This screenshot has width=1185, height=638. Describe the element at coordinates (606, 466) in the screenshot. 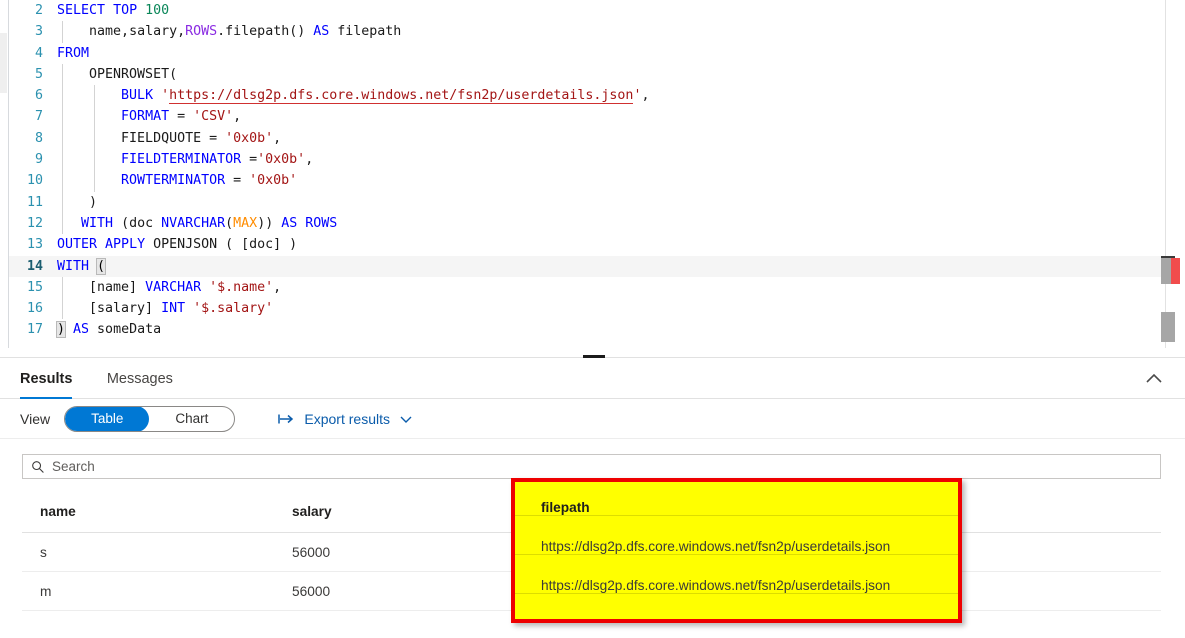

I see `search-input` at that location.